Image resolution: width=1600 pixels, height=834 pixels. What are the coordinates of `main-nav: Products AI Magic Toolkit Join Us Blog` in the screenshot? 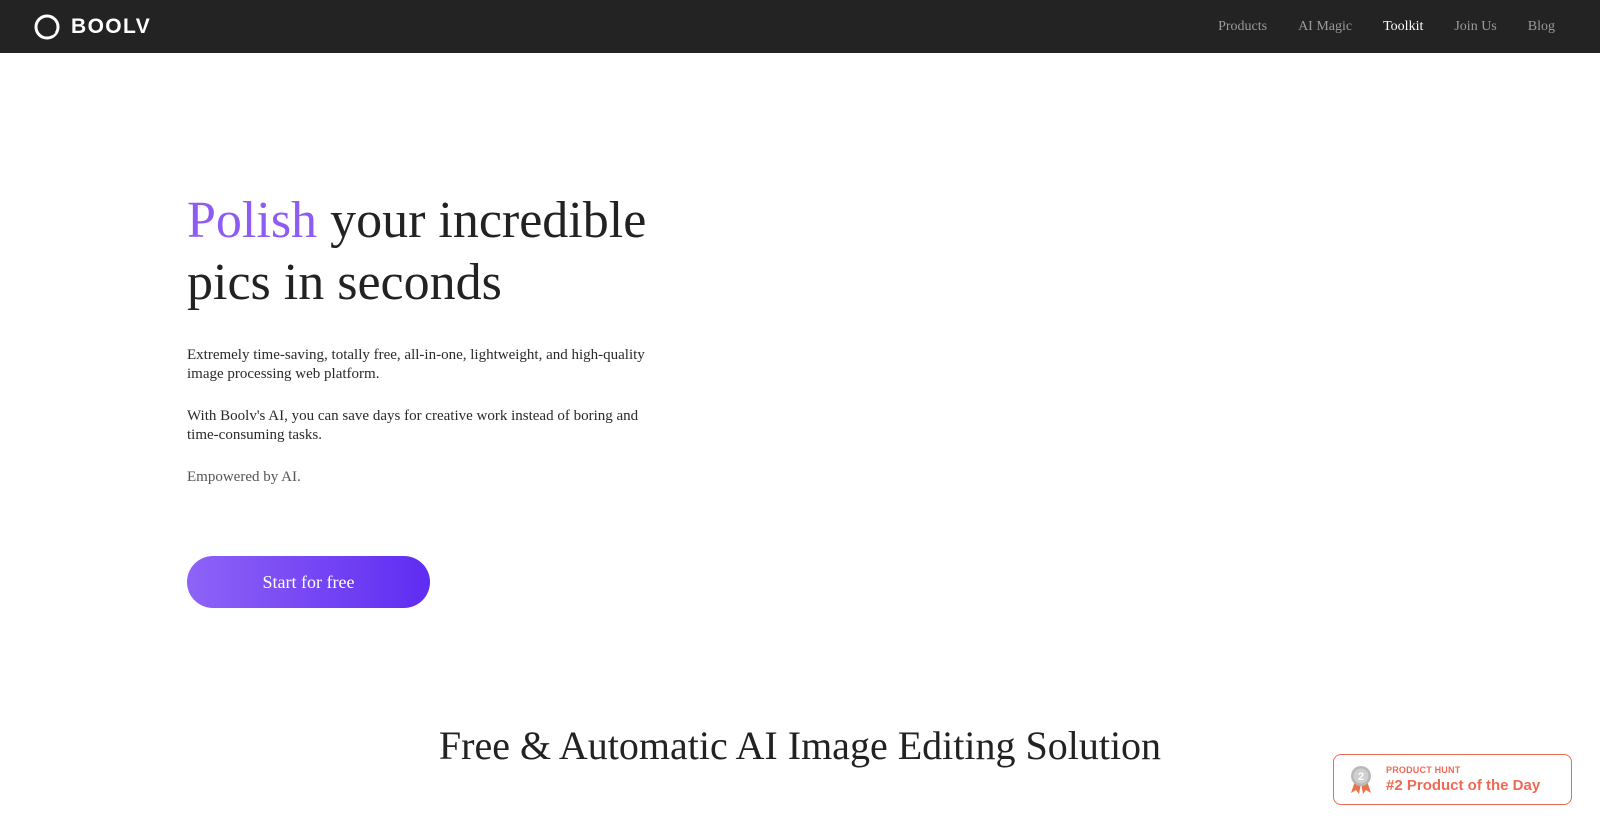 It's located at (1371, 27).